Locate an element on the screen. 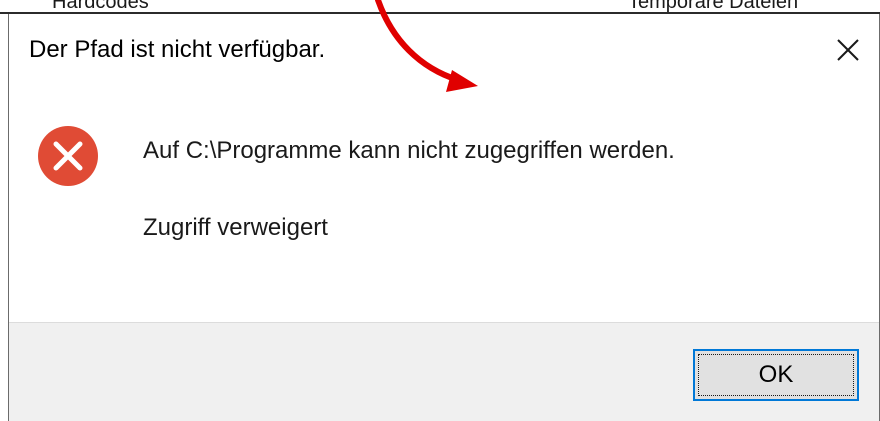 The width and height of the screenshot is (880, 421). close-icon is located at coordinates (848, 50).